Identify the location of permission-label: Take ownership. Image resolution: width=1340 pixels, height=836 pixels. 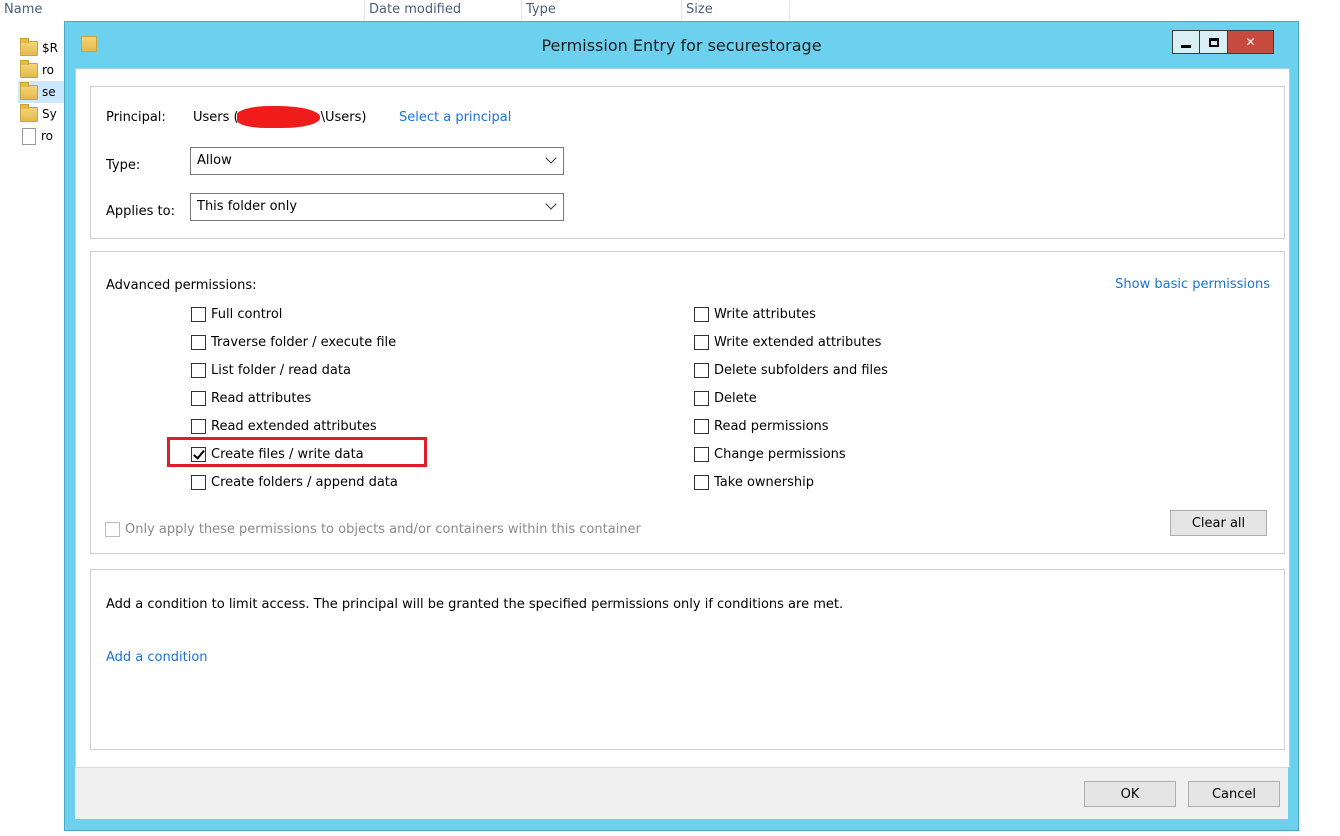
(764, 482).